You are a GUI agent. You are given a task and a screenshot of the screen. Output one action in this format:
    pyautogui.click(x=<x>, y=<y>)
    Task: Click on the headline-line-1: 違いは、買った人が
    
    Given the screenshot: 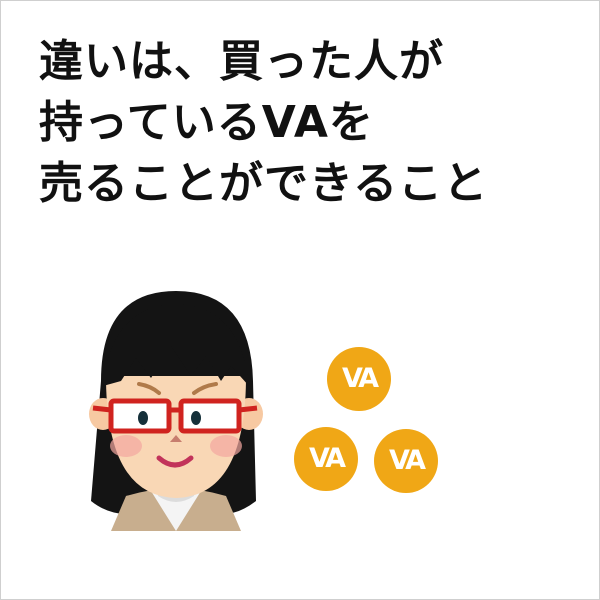 What is the action you would take?
    pyautogui.click(x=241, y=61)
    